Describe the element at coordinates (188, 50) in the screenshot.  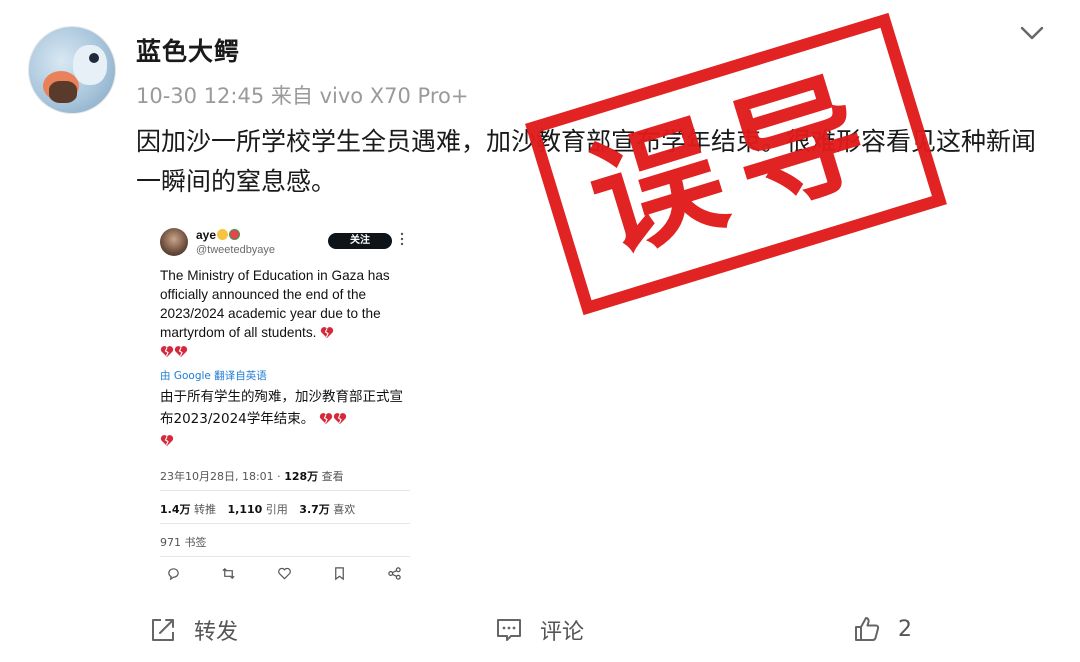
I see `username: 蓝色大鳄` at that location.